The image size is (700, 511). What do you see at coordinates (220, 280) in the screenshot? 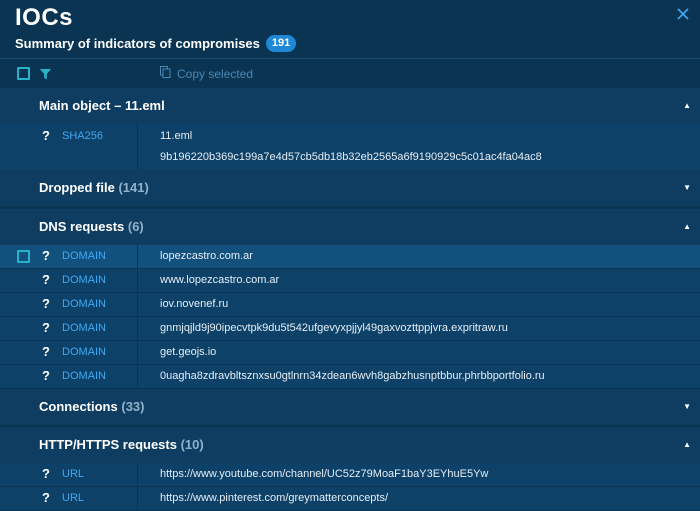
I see `ioc-value: www.lopezcastro.com.ar` at bounding box center [220, 280].